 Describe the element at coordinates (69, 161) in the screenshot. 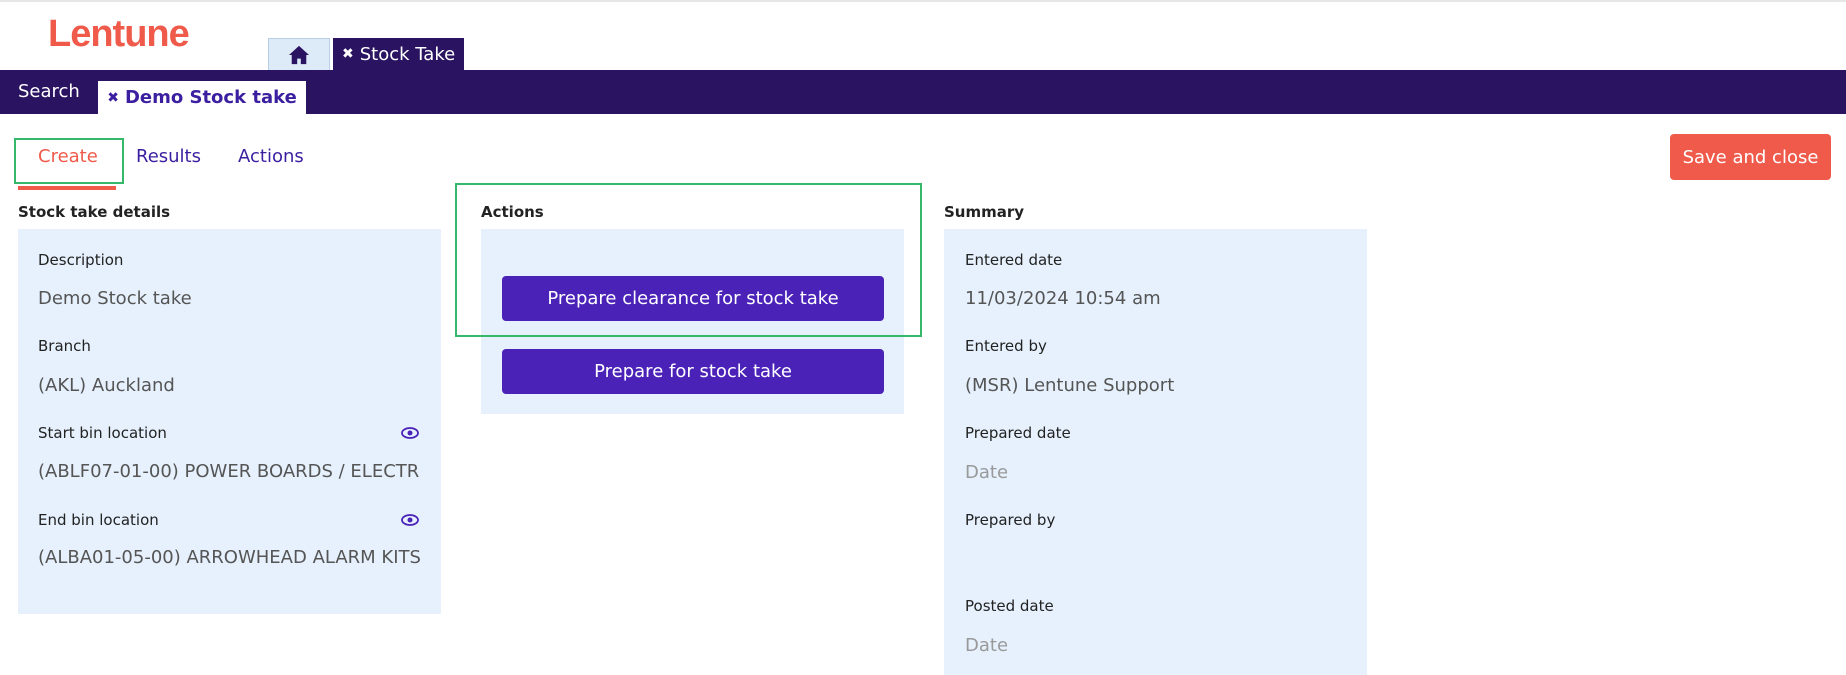

I see `highlight-box-create` at that location.